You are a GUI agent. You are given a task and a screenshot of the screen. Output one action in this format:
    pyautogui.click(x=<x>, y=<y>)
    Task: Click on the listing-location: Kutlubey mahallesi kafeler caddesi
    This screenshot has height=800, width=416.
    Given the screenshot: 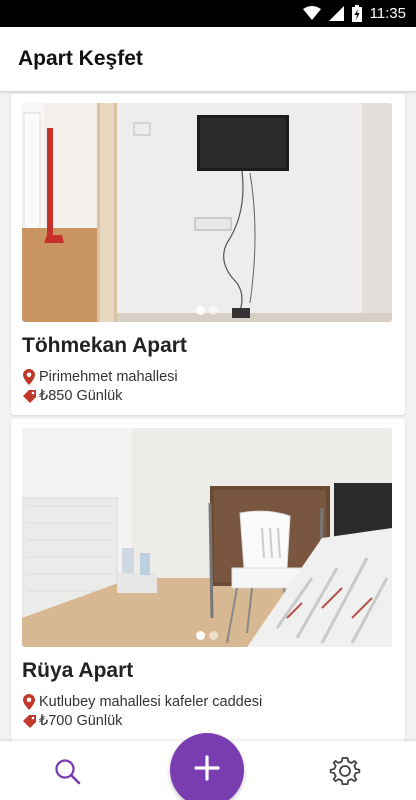 What is the action you would take?
    pyautogui.click(x=142, y=702)
    